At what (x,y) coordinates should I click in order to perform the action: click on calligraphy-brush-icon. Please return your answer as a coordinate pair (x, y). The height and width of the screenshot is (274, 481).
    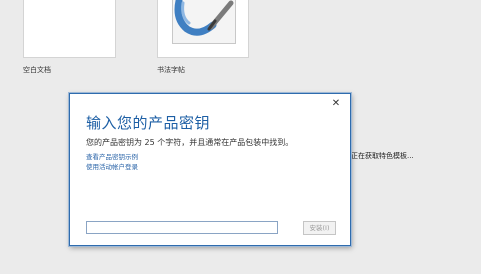
    Looking at the image, I should click on (204, 22).